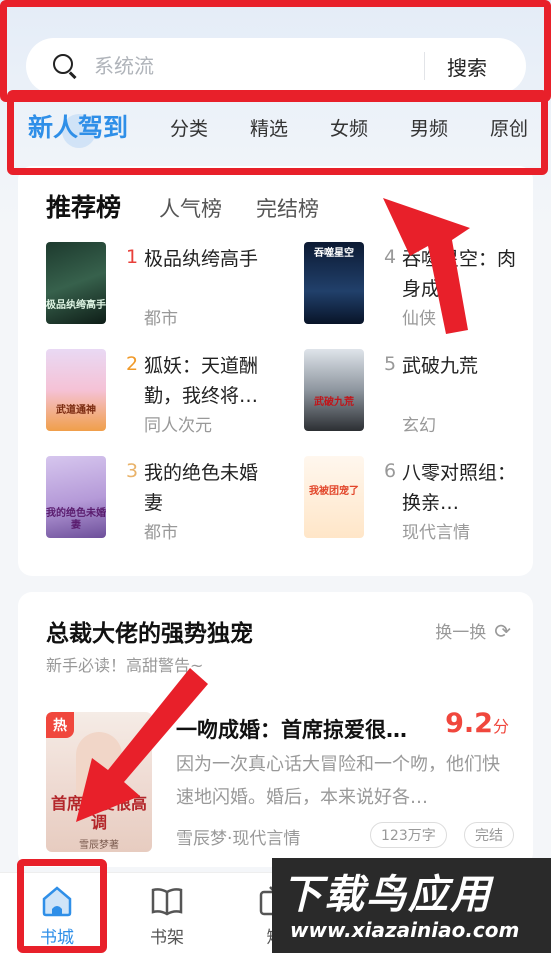 The image size is (551, 953). I want to click on watermark-title: 下载鸟应用, so click(387, 895).